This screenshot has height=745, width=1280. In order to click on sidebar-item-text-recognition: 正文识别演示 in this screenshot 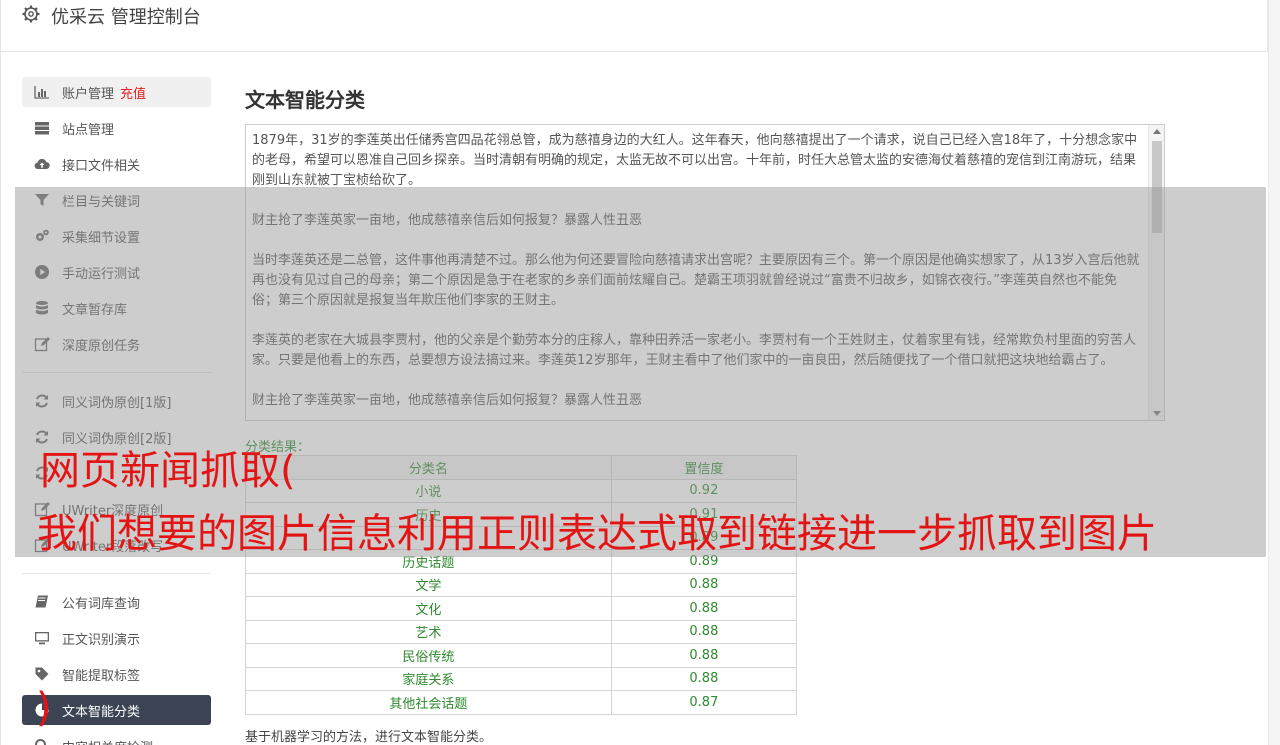, I will do `click(116, 638)`.